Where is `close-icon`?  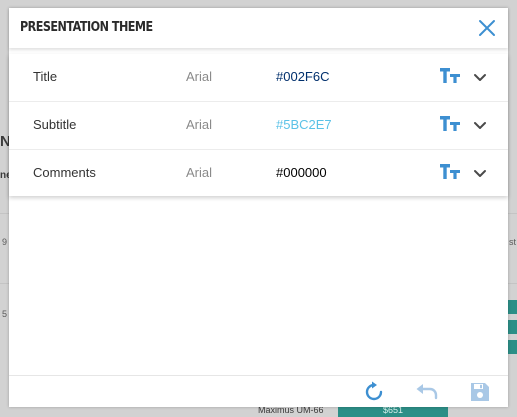
close-icon is located at coordinates (487, 28).